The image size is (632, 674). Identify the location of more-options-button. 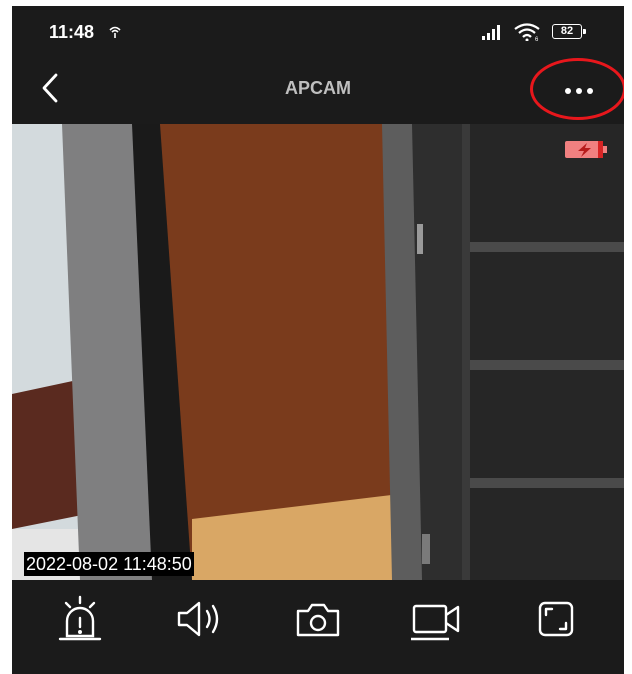
(579, 91).